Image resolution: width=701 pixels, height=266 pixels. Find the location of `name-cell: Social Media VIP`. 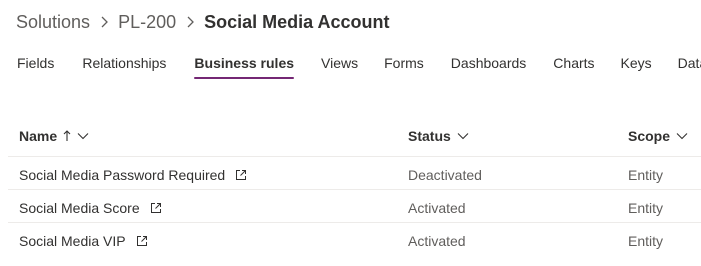

name-cell: Social Media VIP is located at coordinates (83, 241).